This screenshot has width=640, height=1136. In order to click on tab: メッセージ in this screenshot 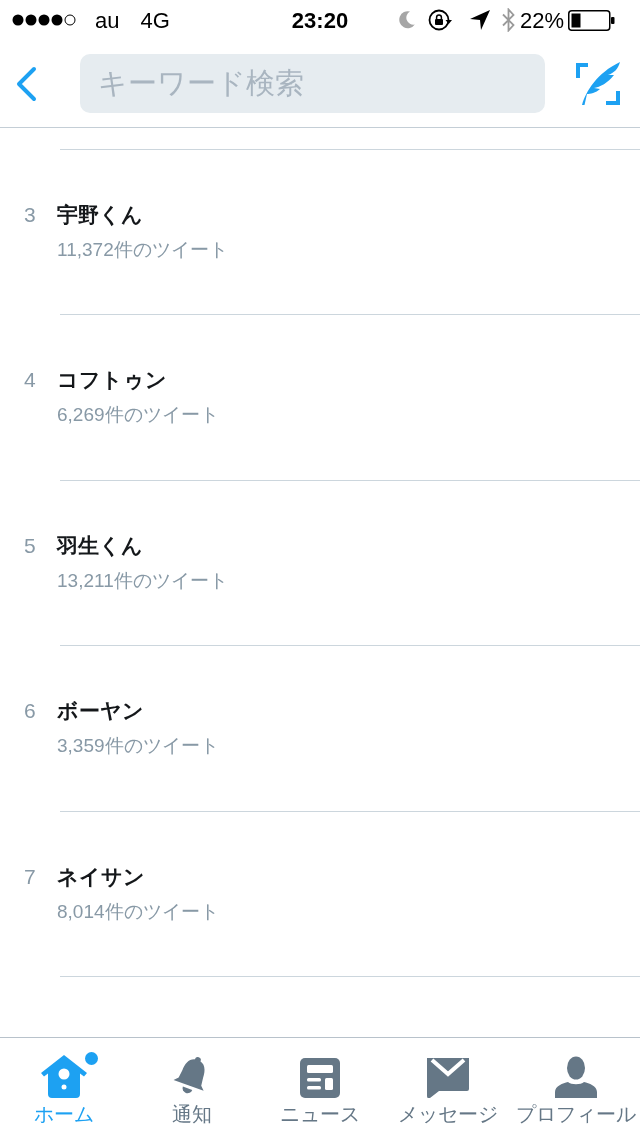, I will do `click(448, 1087)`.